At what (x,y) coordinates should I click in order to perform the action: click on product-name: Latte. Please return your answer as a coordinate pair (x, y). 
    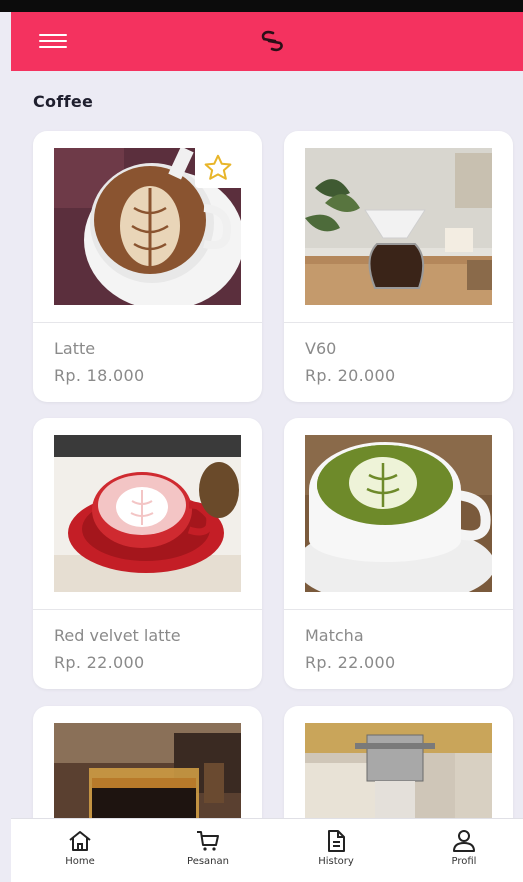
    Looking at the image, I should click on (75, 348).